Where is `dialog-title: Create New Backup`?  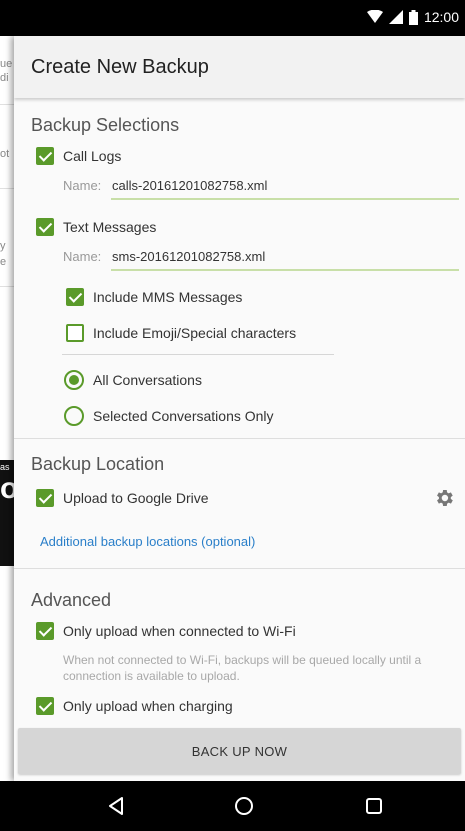
dialog-title: Create New Backup is located at coordinates (120, 67).